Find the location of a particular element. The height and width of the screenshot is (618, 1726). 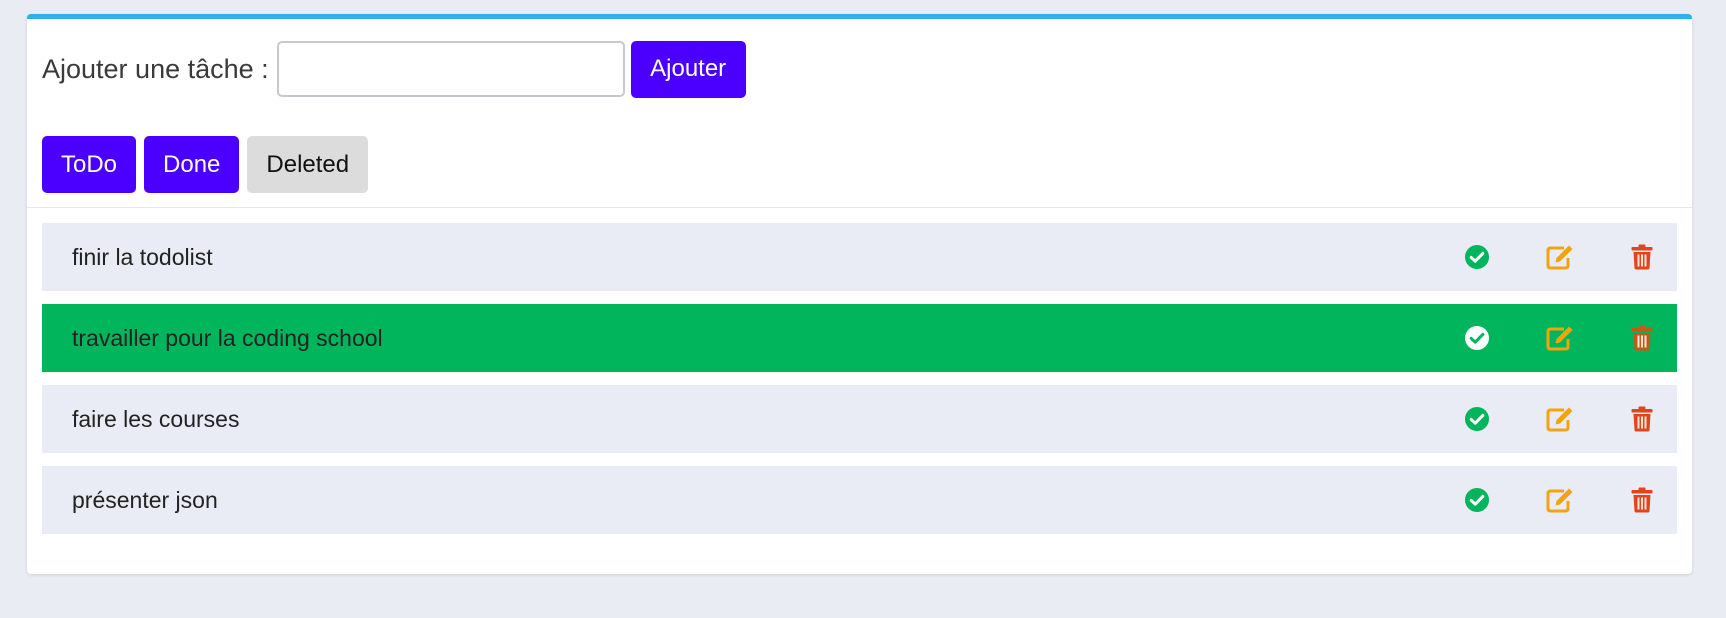

filter-buttons: ToDo Done Deleted is located at coordinates (205, 164).